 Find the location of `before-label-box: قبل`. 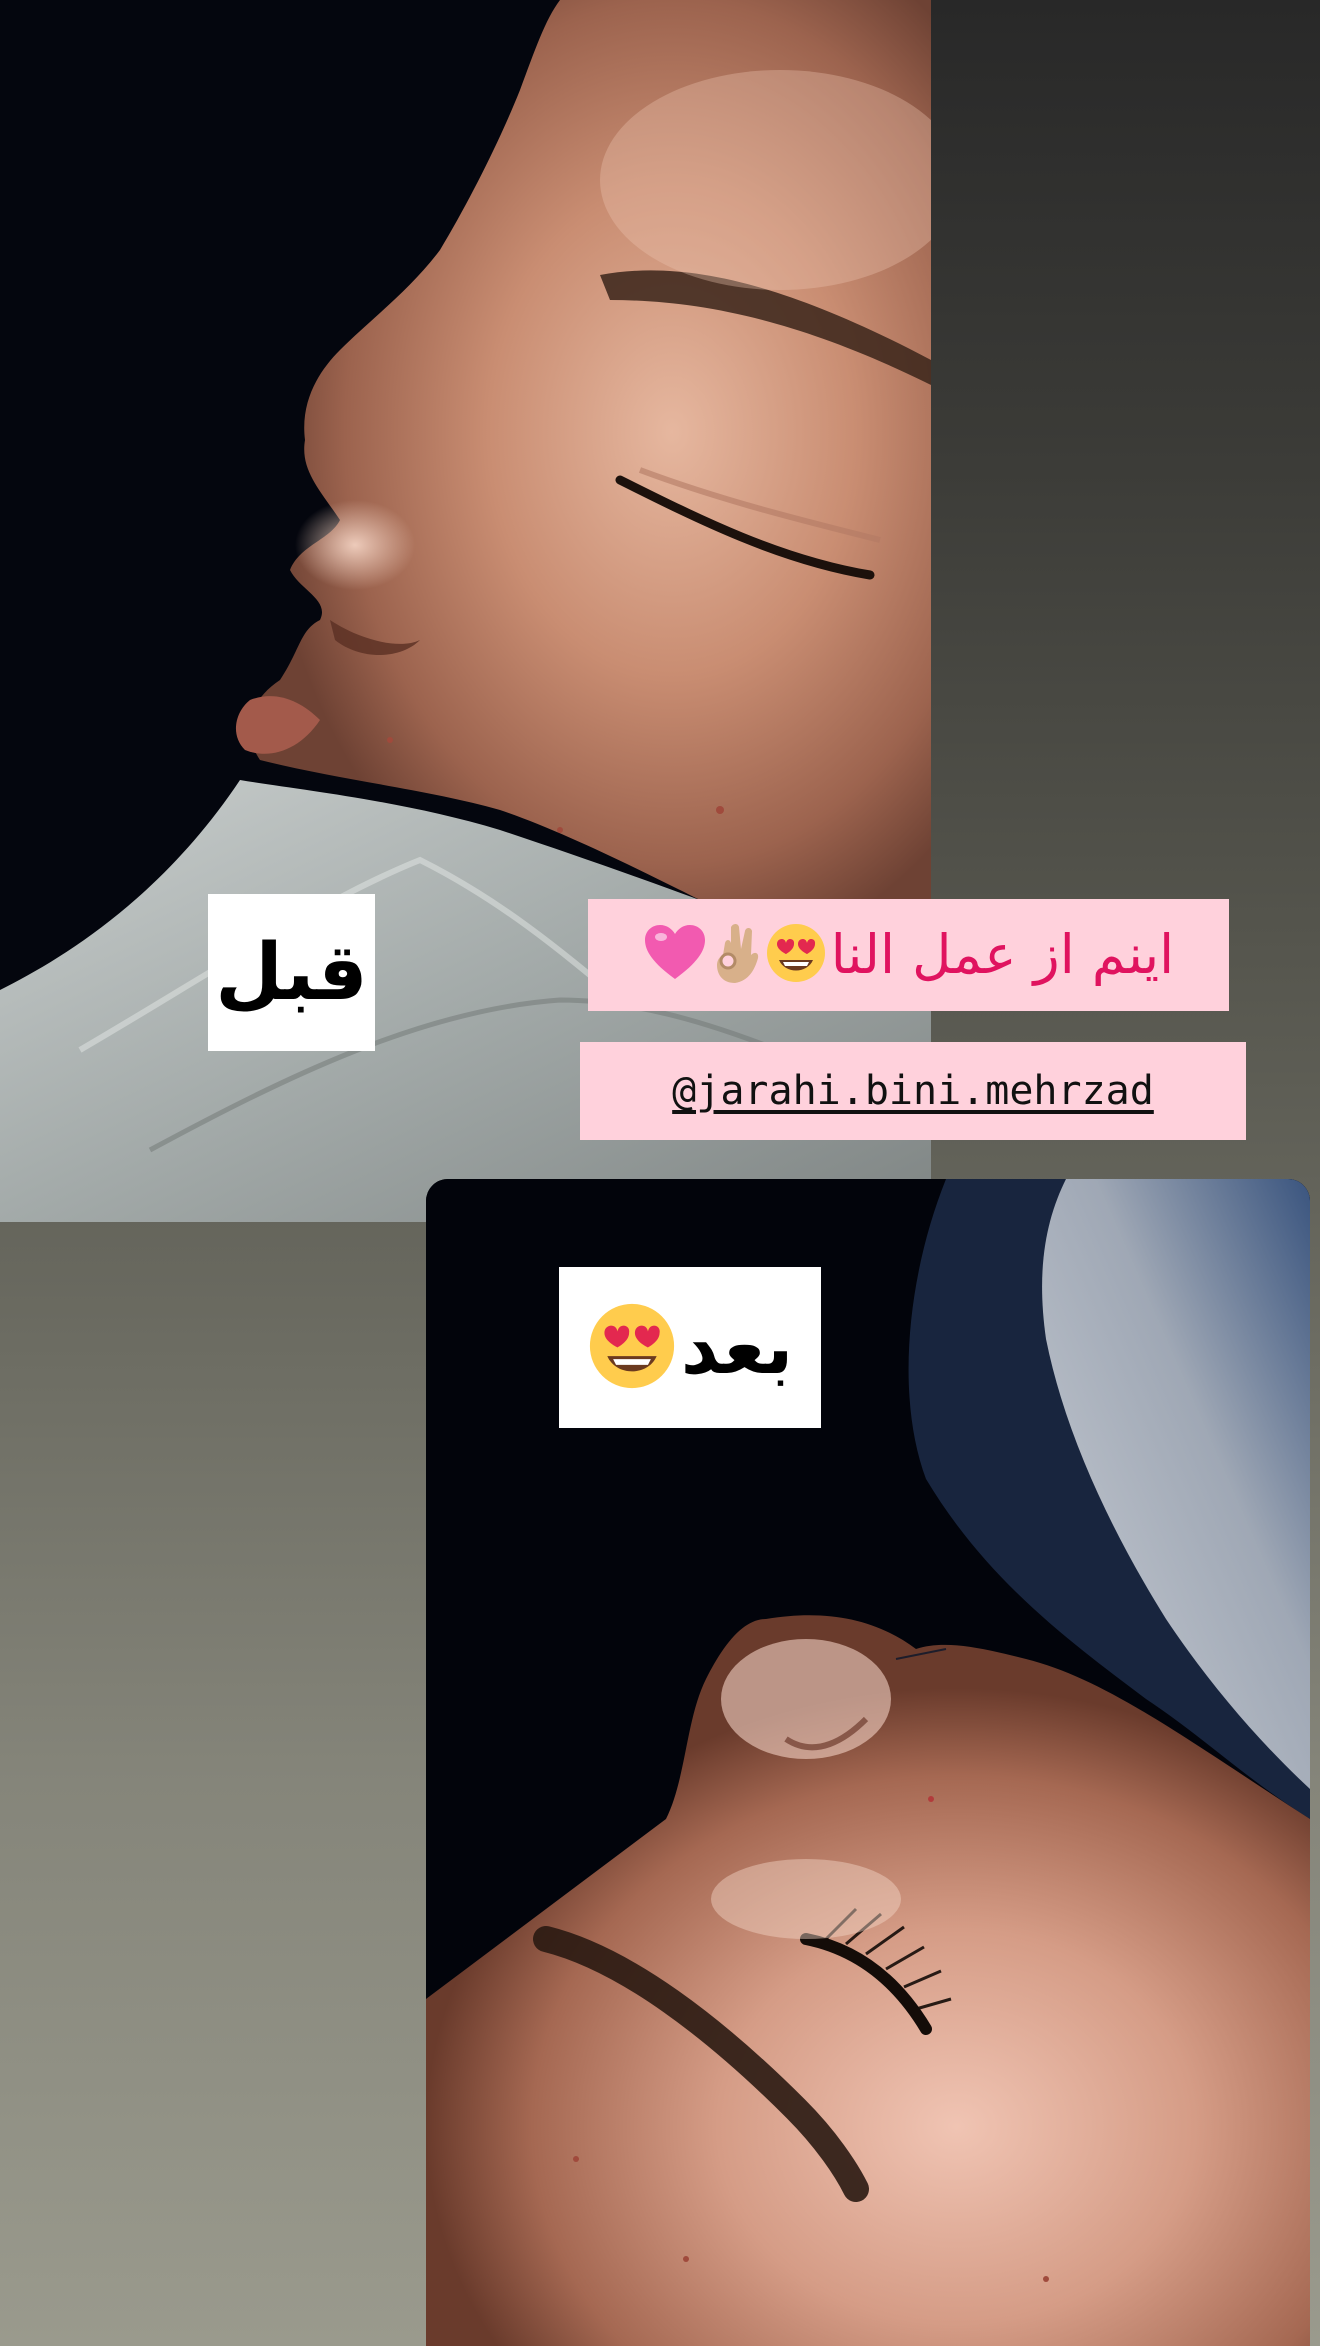

before-label-box: قبل is located at coordinates (291, 972).